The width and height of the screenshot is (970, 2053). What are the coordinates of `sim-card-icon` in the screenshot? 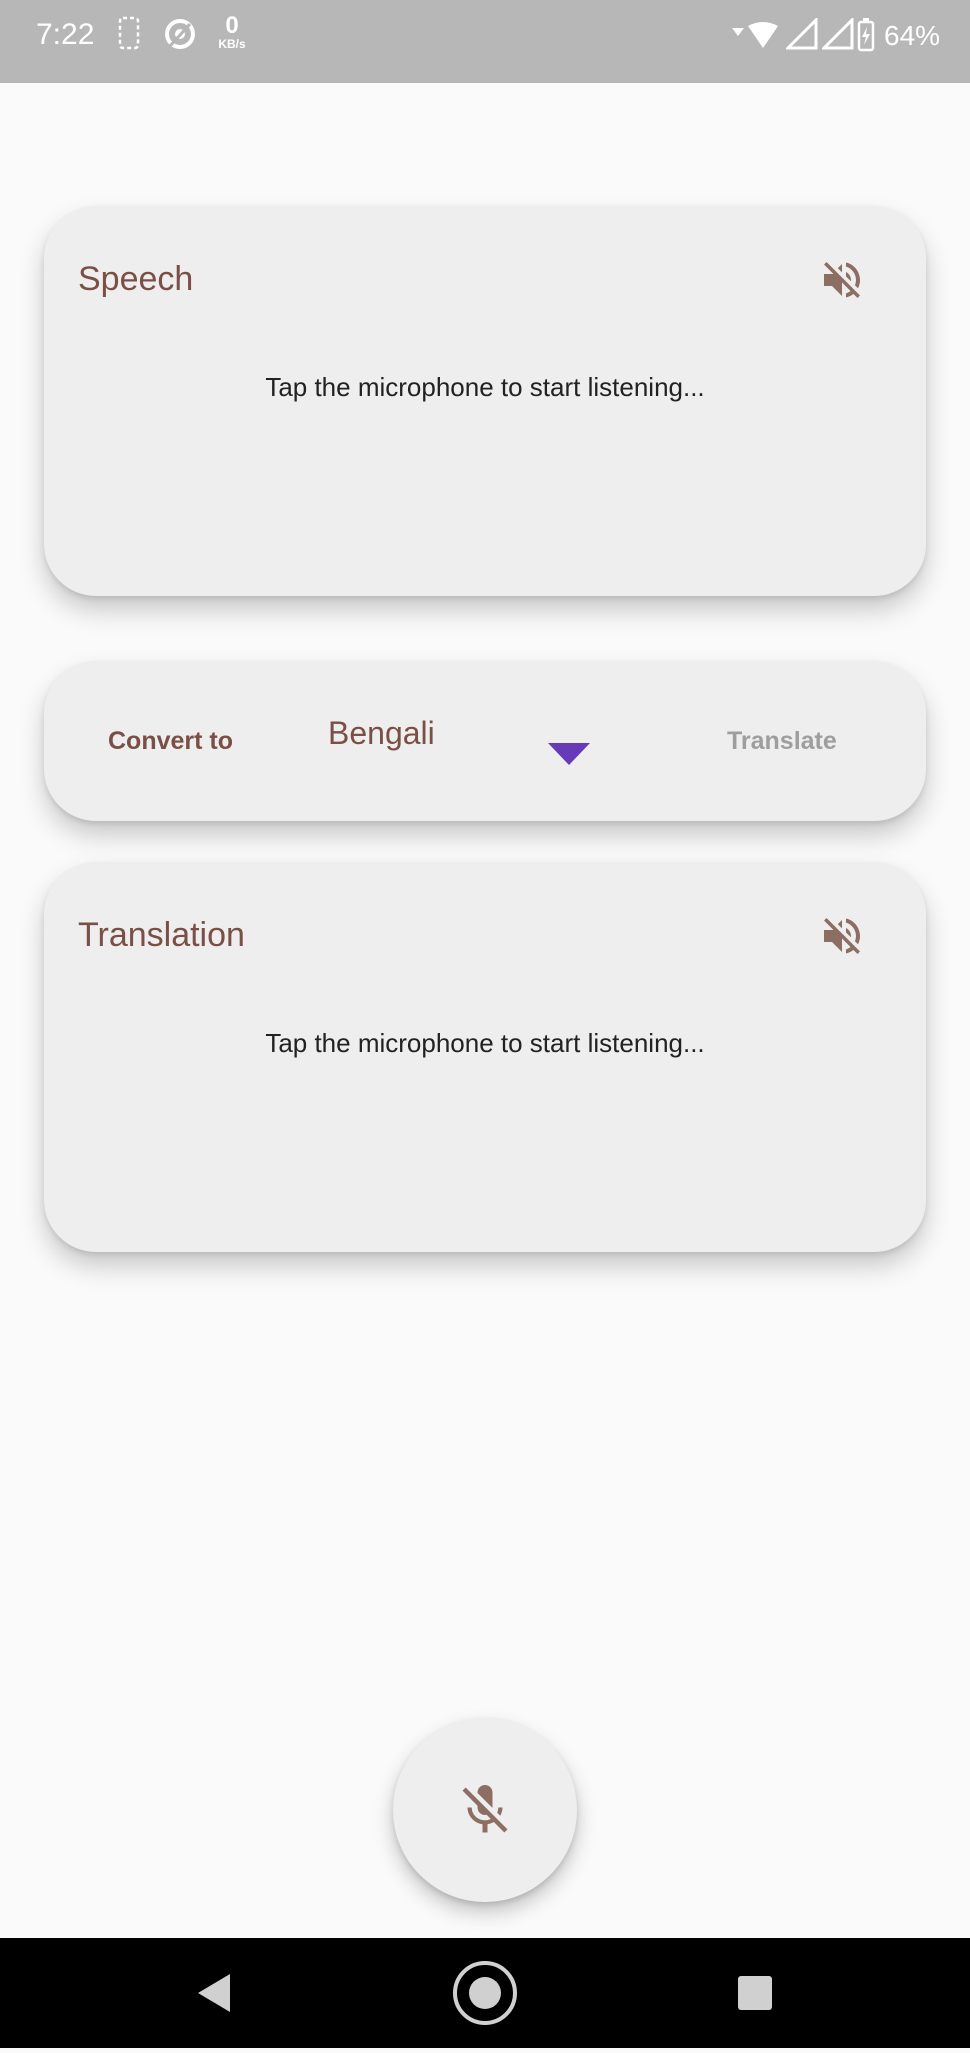 It's located at (129, 35).